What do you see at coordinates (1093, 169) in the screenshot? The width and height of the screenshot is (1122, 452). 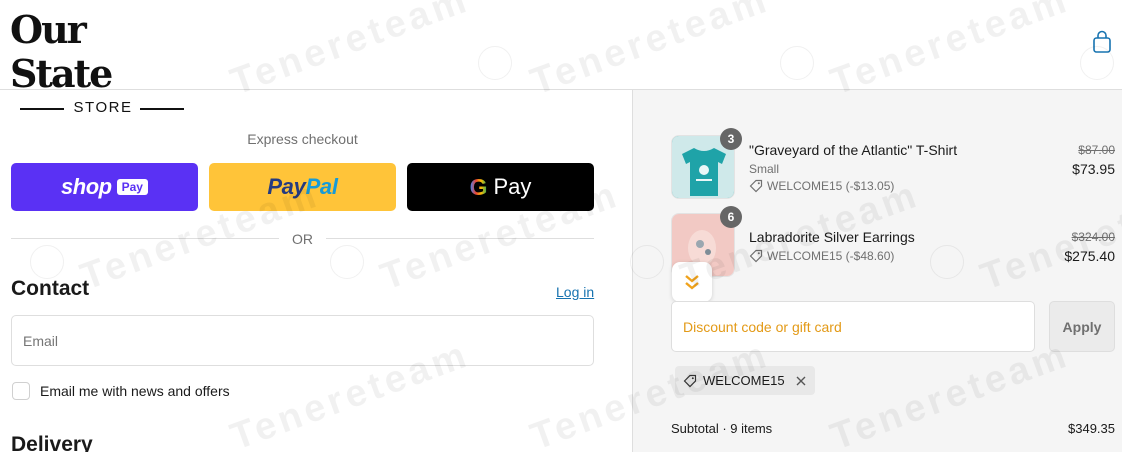 I see `item-price: $73.95` at bounding box center [1093, 169].